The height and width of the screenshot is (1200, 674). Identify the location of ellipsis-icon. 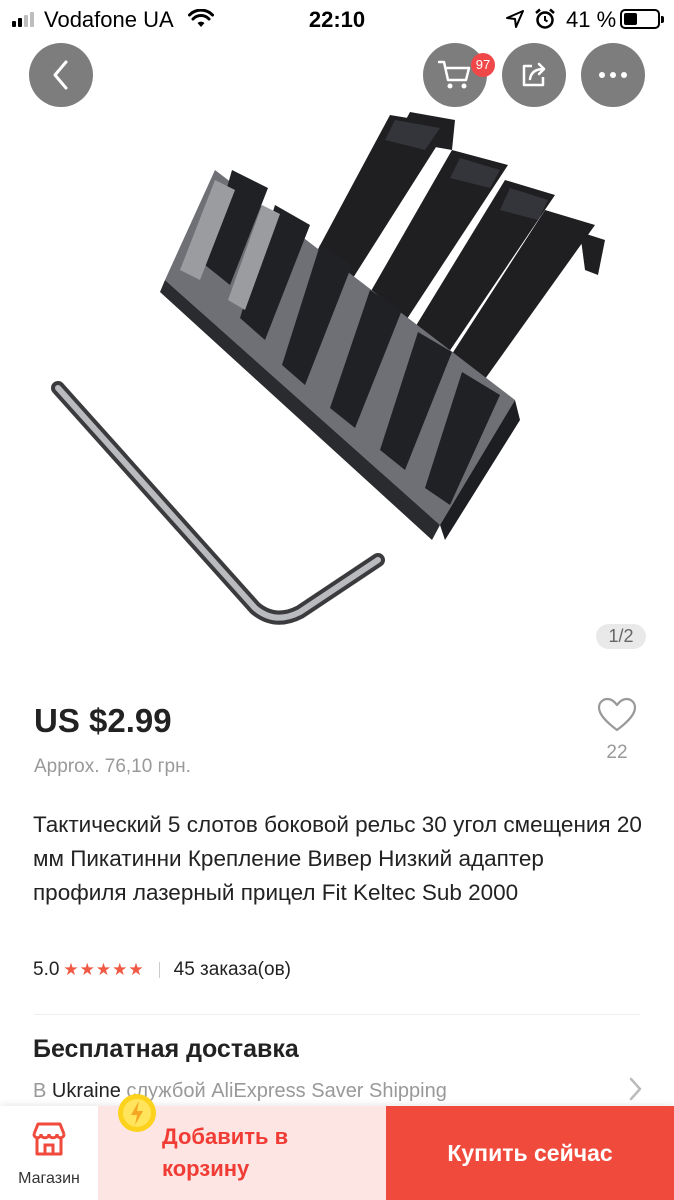
(613, 75).